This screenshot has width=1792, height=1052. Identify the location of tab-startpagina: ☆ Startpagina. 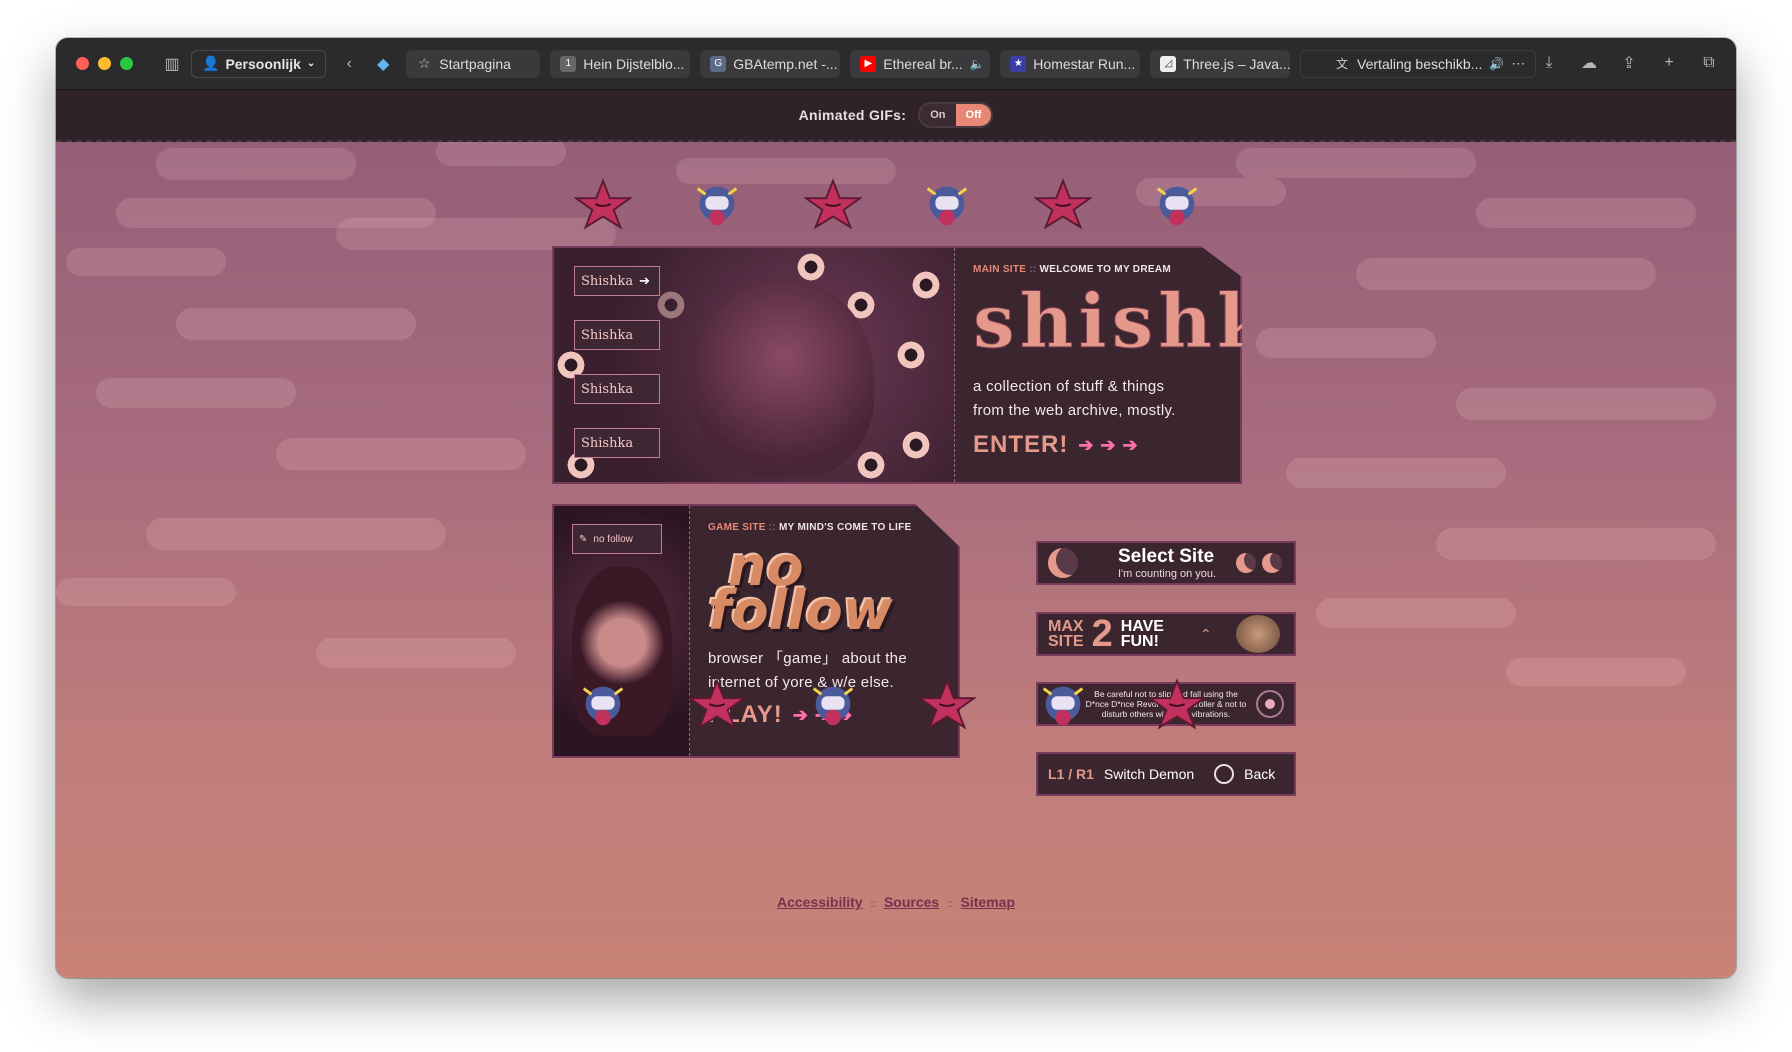
(473, 63).